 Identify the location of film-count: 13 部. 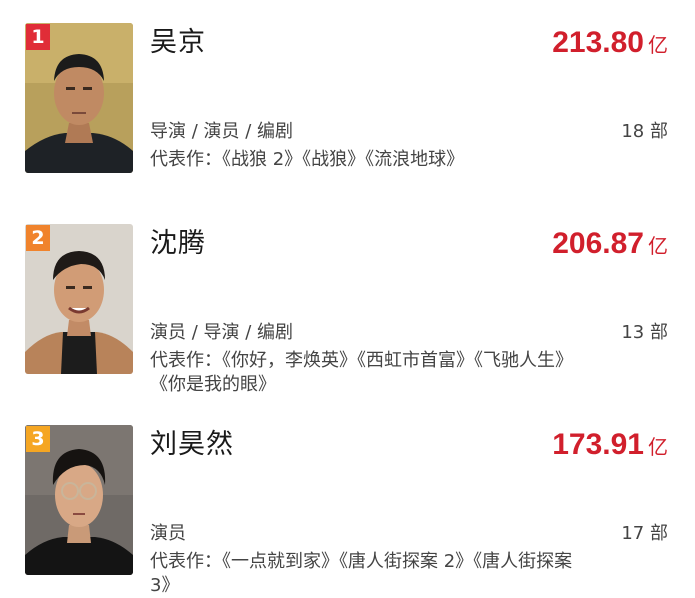
(644, 332).